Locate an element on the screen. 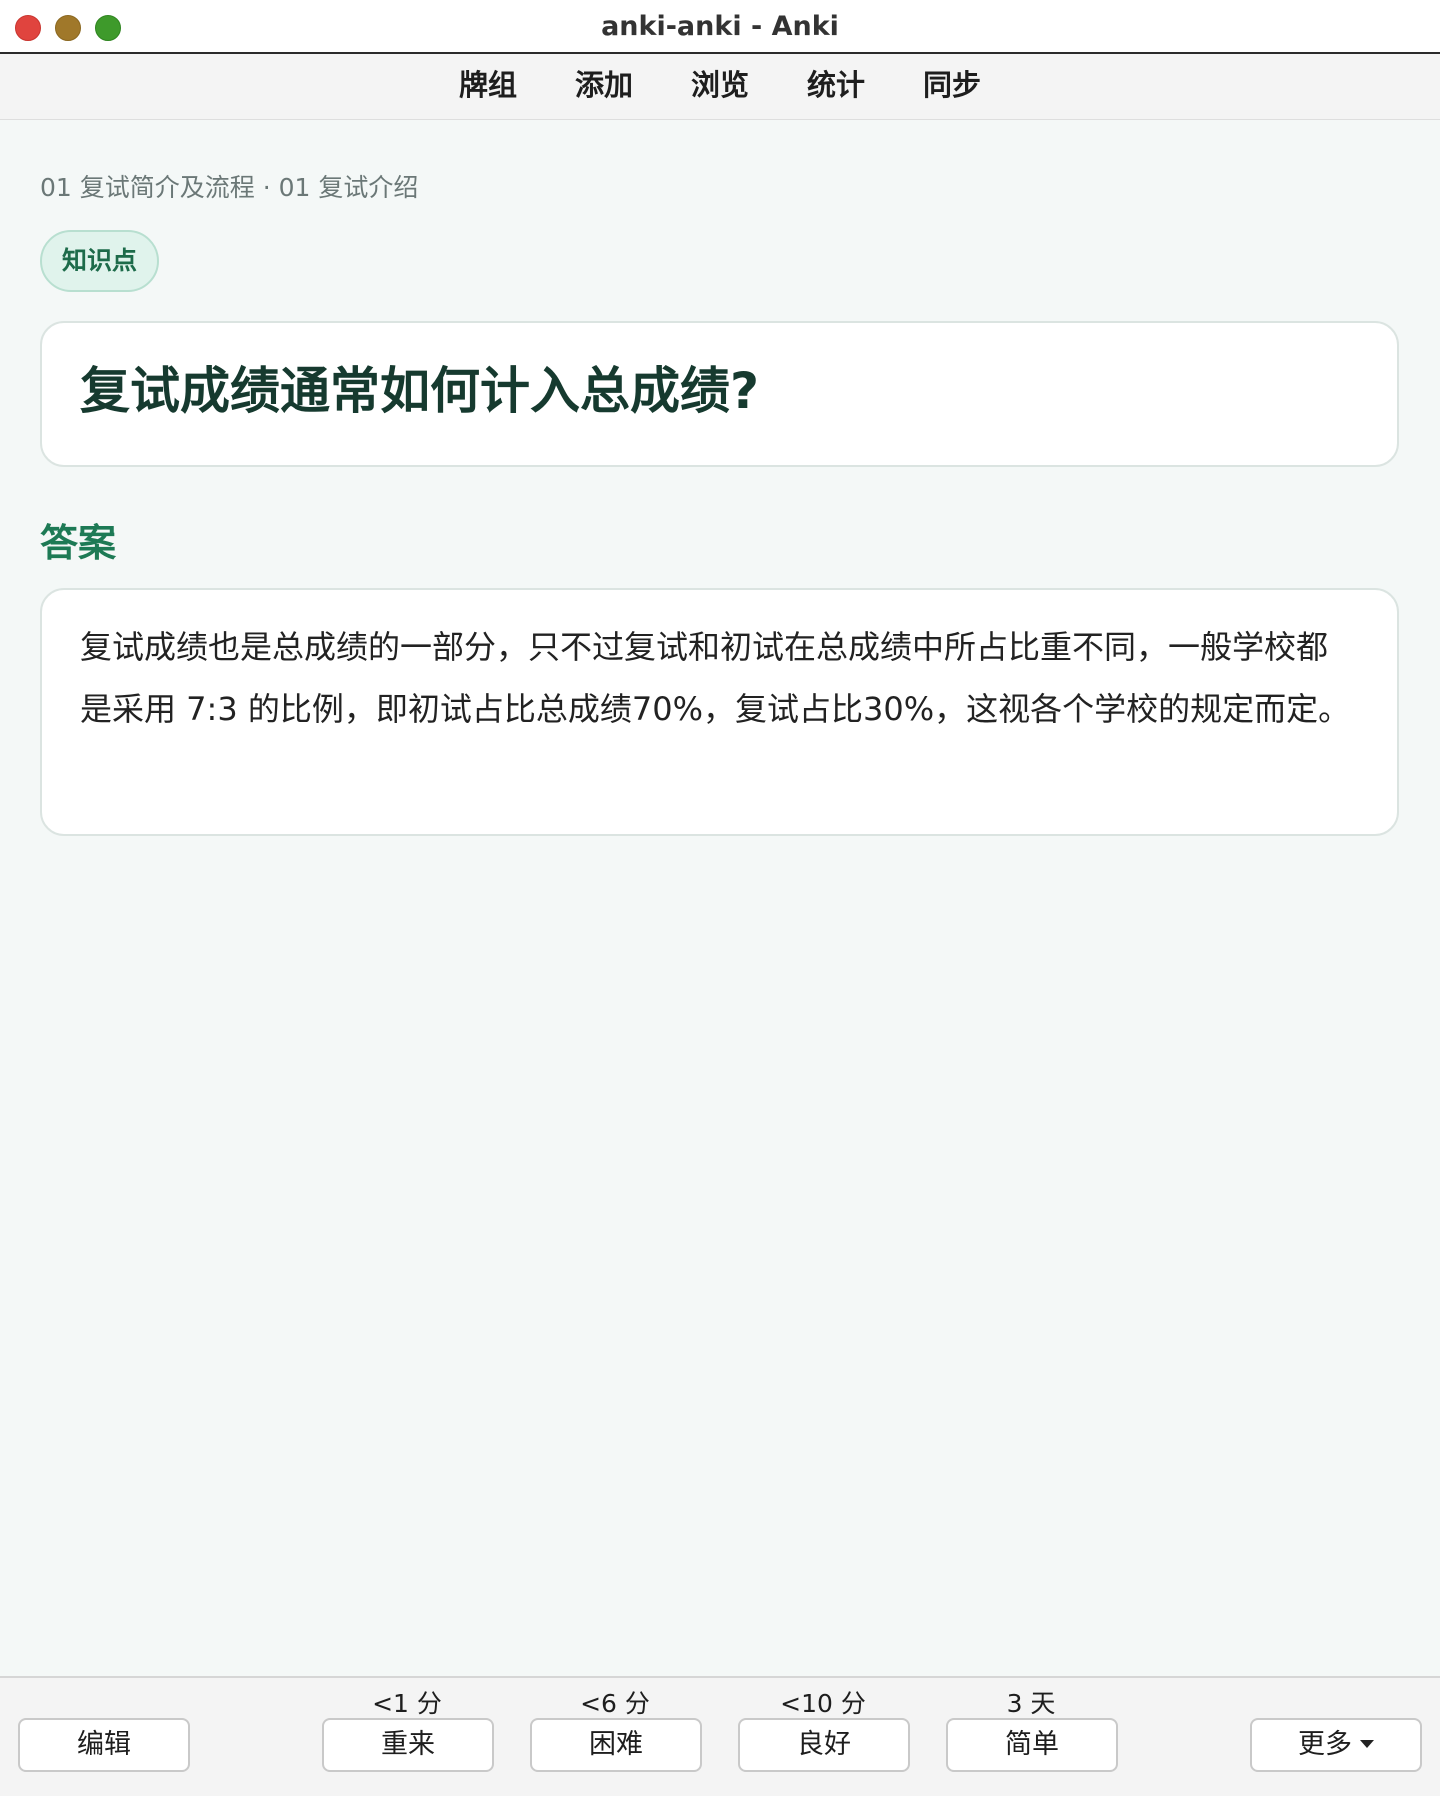 The height and width of the screenshot is (1796, 1440). main-toolbar: 牌组 添加 浏览 统计 同步 is located at coordinates (720, 87).